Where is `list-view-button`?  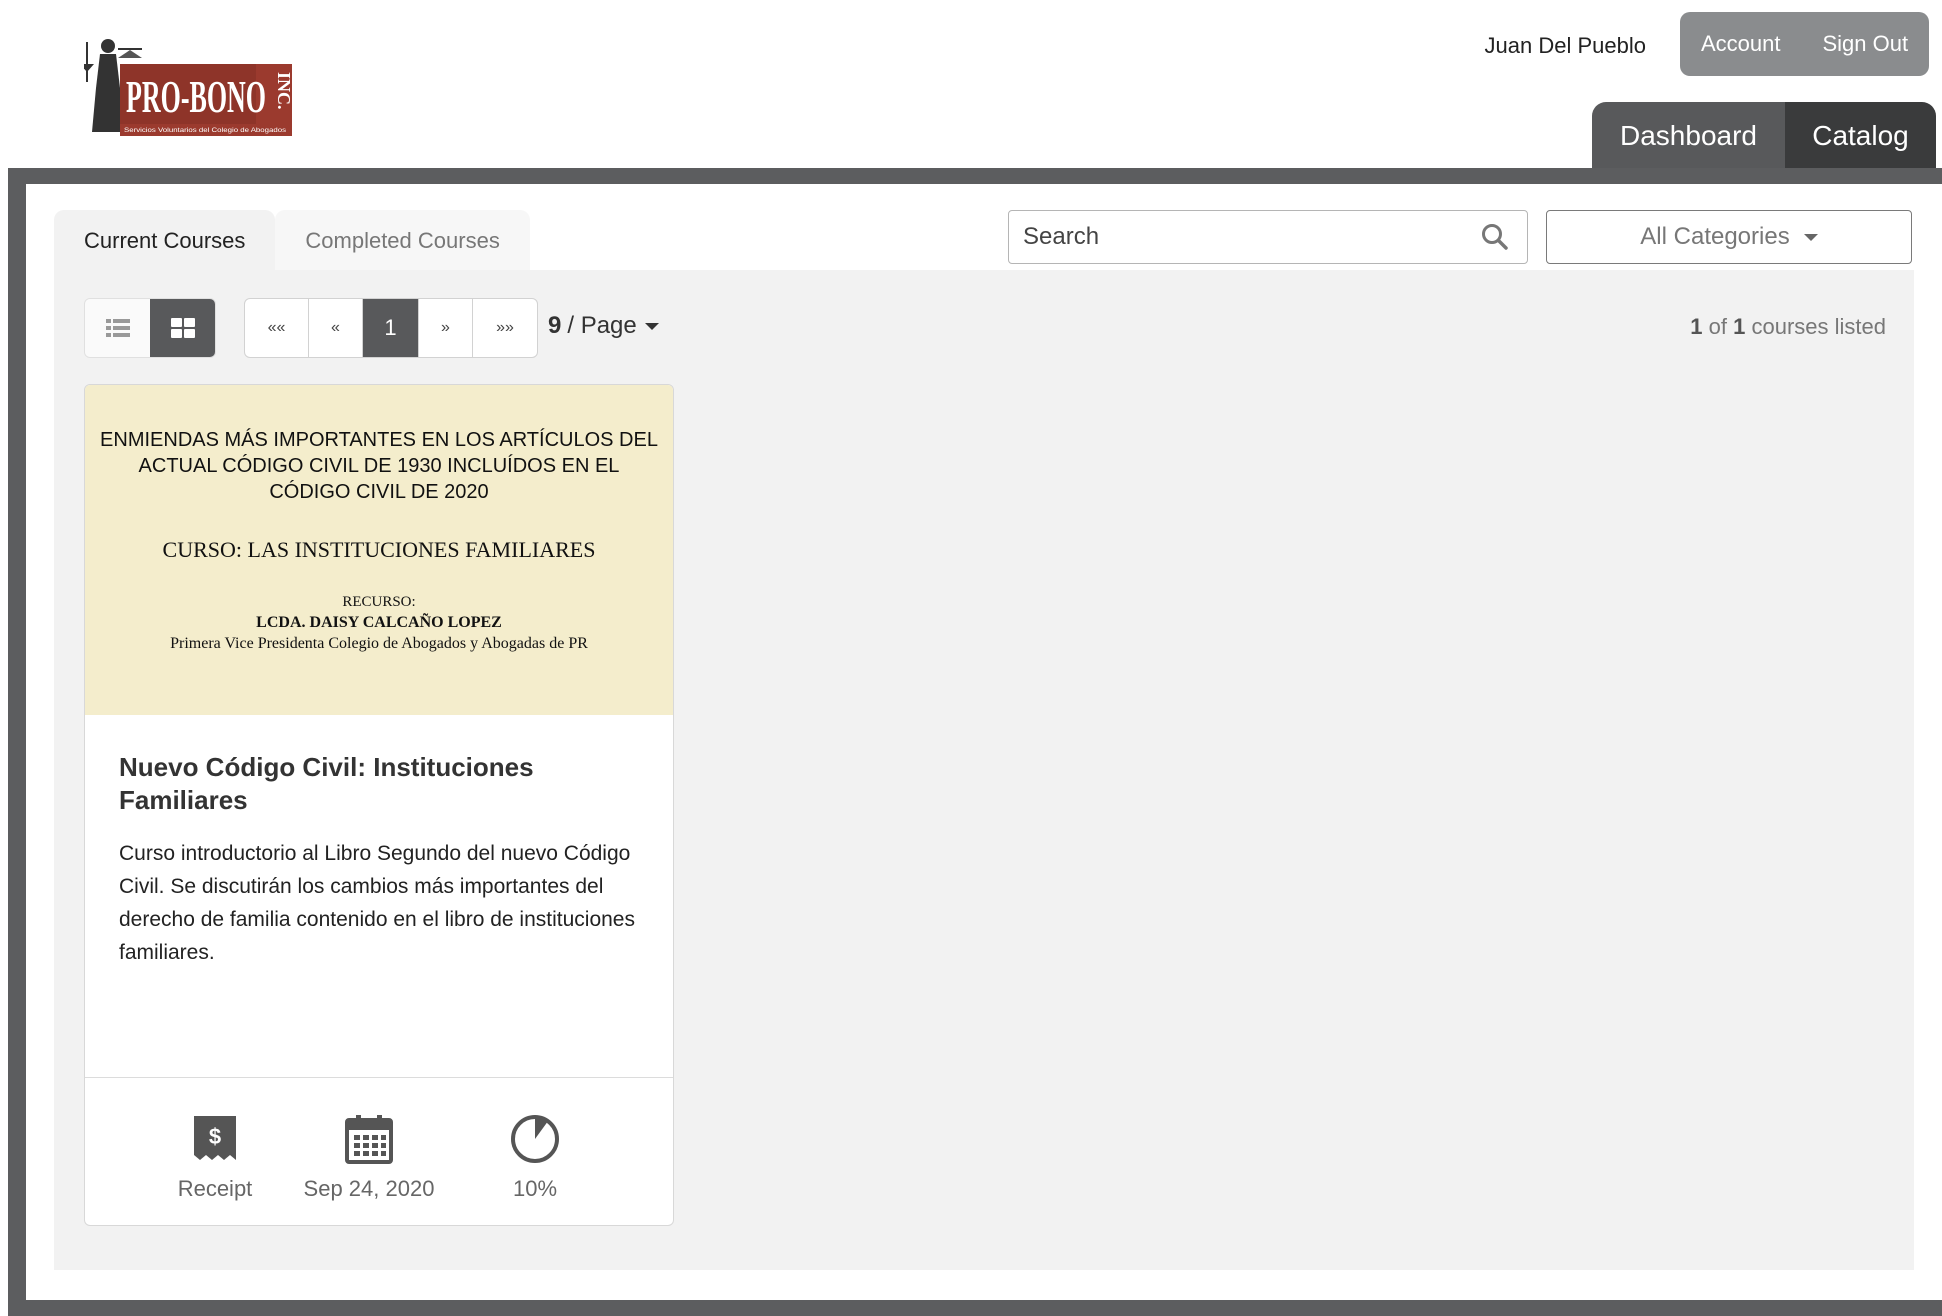
list-view-button is located at coordinates (117, 328).